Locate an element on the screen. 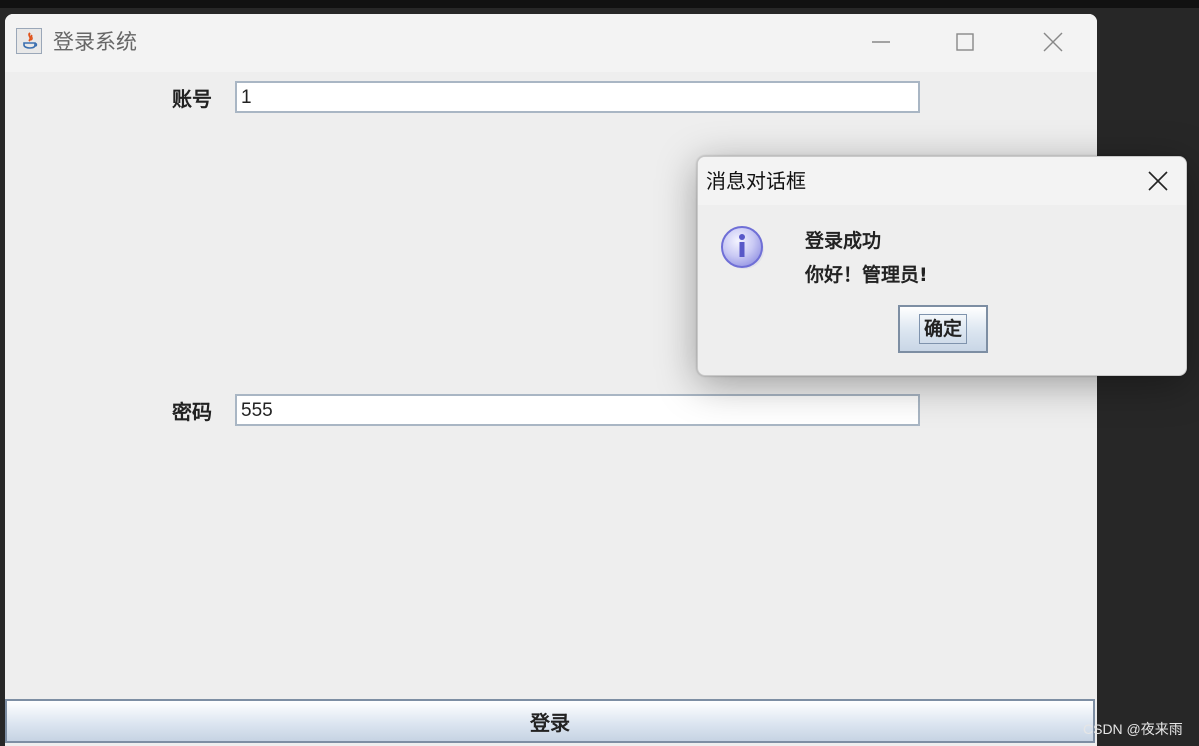 Image resolution: width=1199 pixels, height=746 pixels. dialog-close-icon is located at coordinates (1158, 181).